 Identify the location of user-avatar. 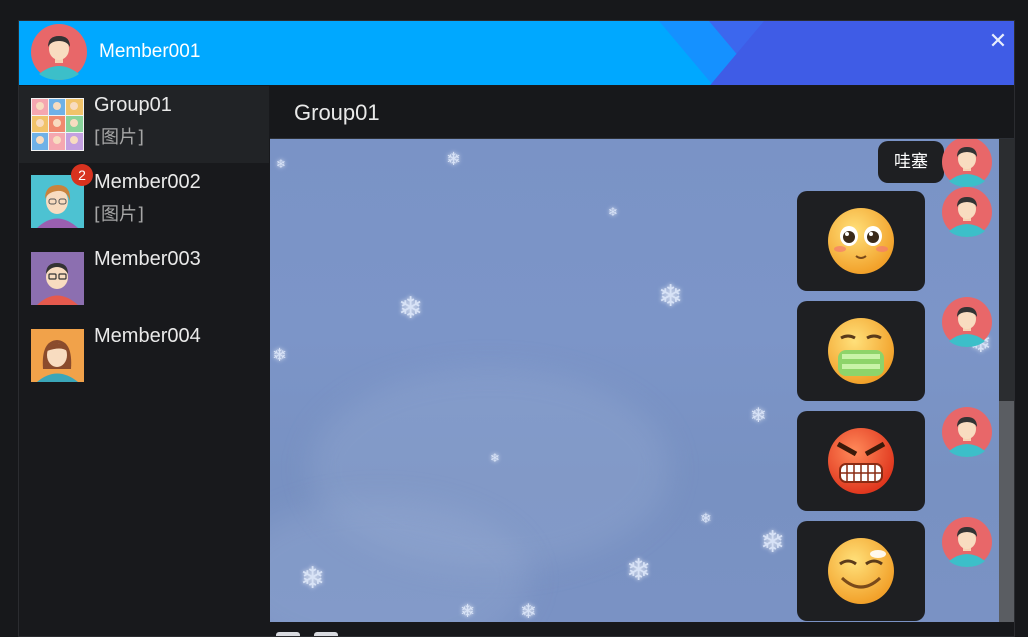
(59, 52).